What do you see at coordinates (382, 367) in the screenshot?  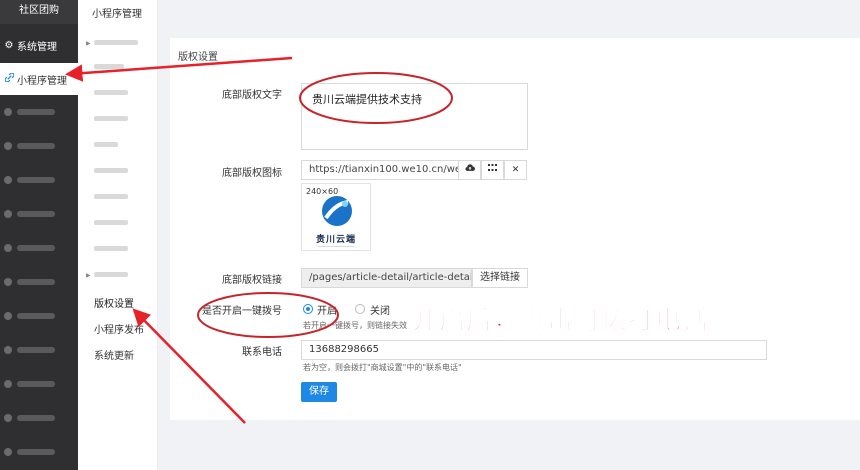 I see `phone-hint: 若为空，则会拨打"商城设置"中的"联系电话"` at bounding box center [382, 367].